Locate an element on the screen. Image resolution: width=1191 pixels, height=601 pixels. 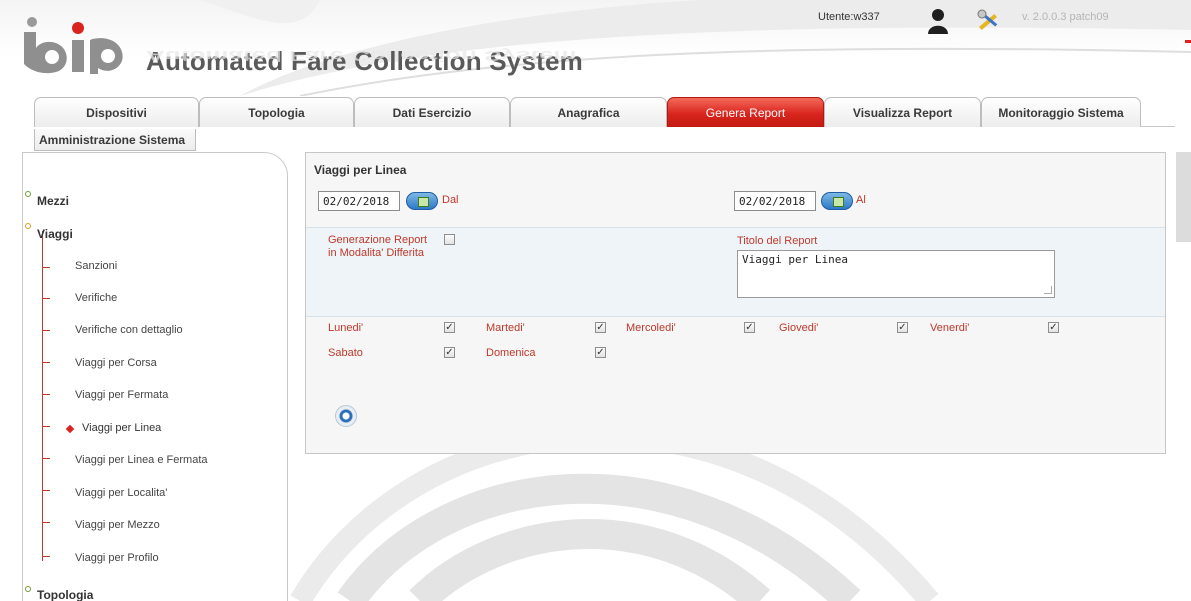
day-checkbox-martedi: ✓ is located at coordinates (600, 327).